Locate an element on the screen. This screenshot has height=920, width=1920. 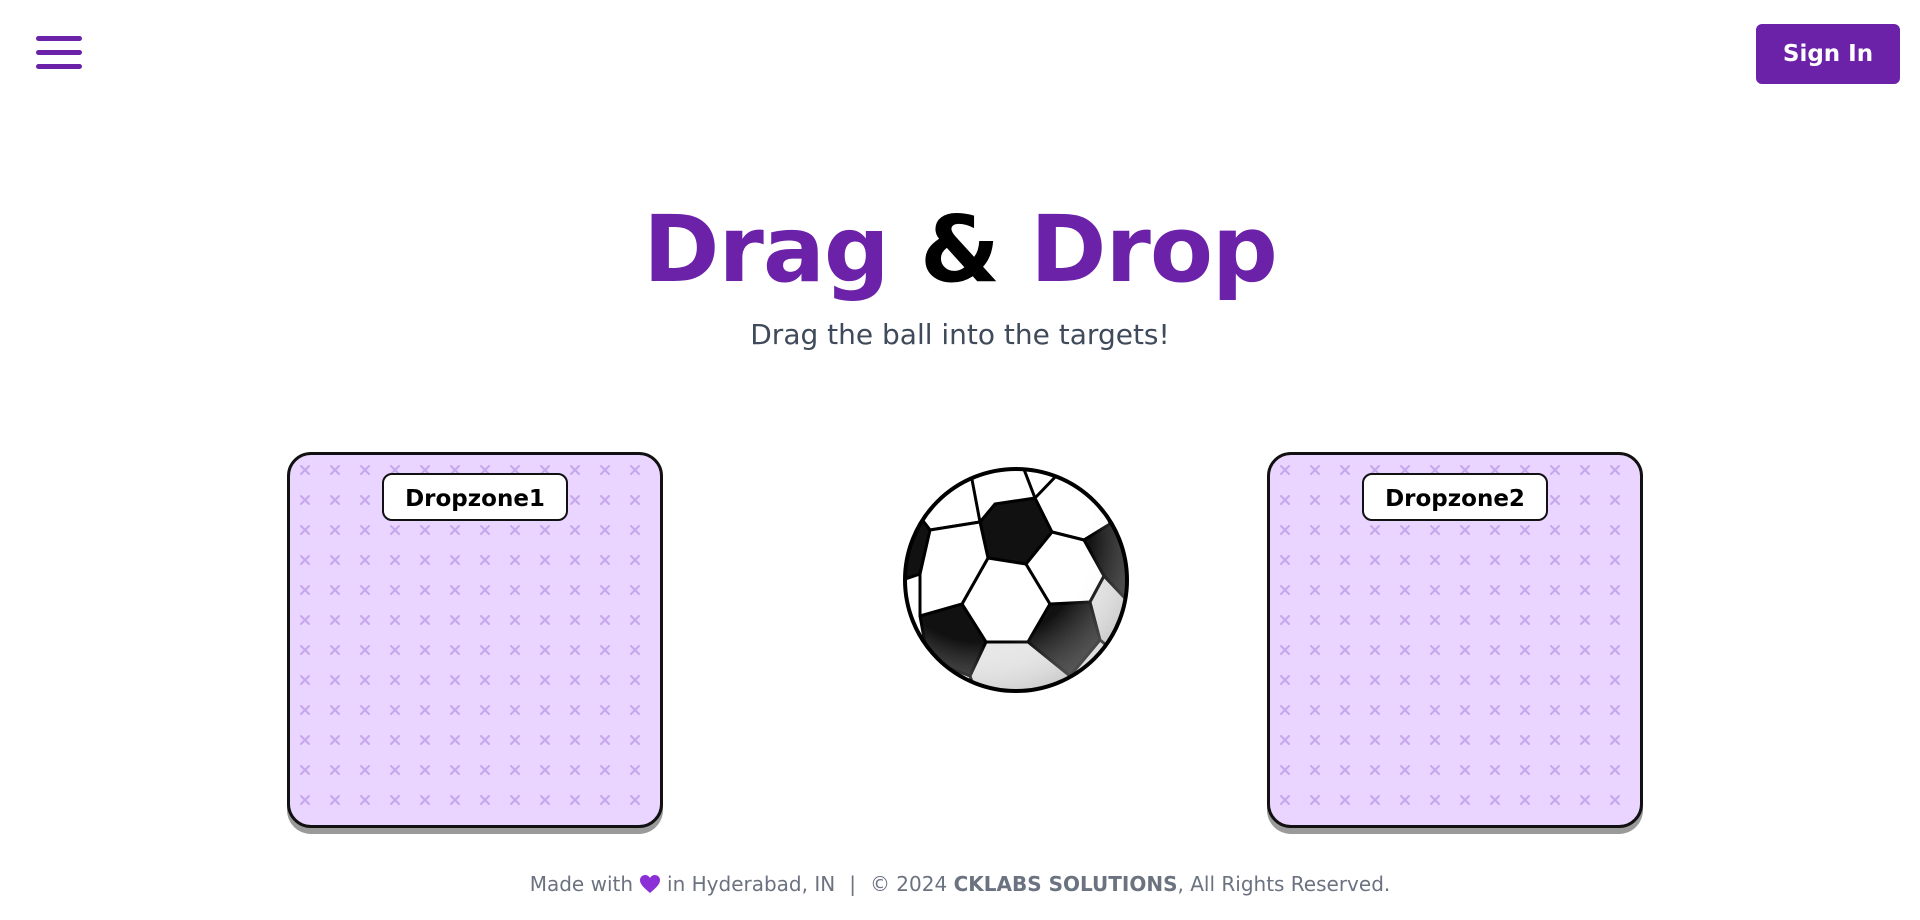
hamburger-menu-icon is located at coordinates (60, 54).